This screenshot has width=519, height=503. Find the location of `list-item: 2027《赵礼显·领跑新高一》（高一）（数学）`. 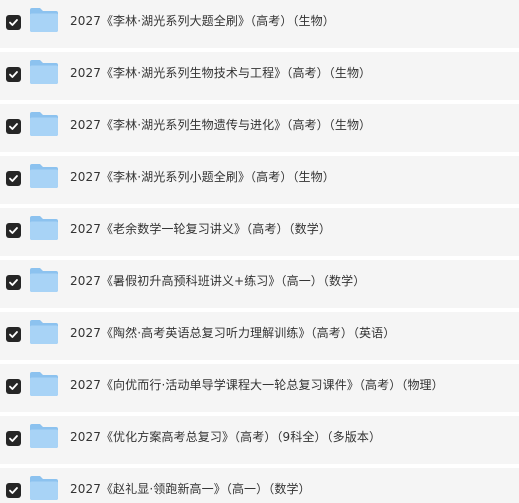

list-item: 2027《赵礼显·领跑新高一》（高一）（数学） is located at coordinates (259, 485).